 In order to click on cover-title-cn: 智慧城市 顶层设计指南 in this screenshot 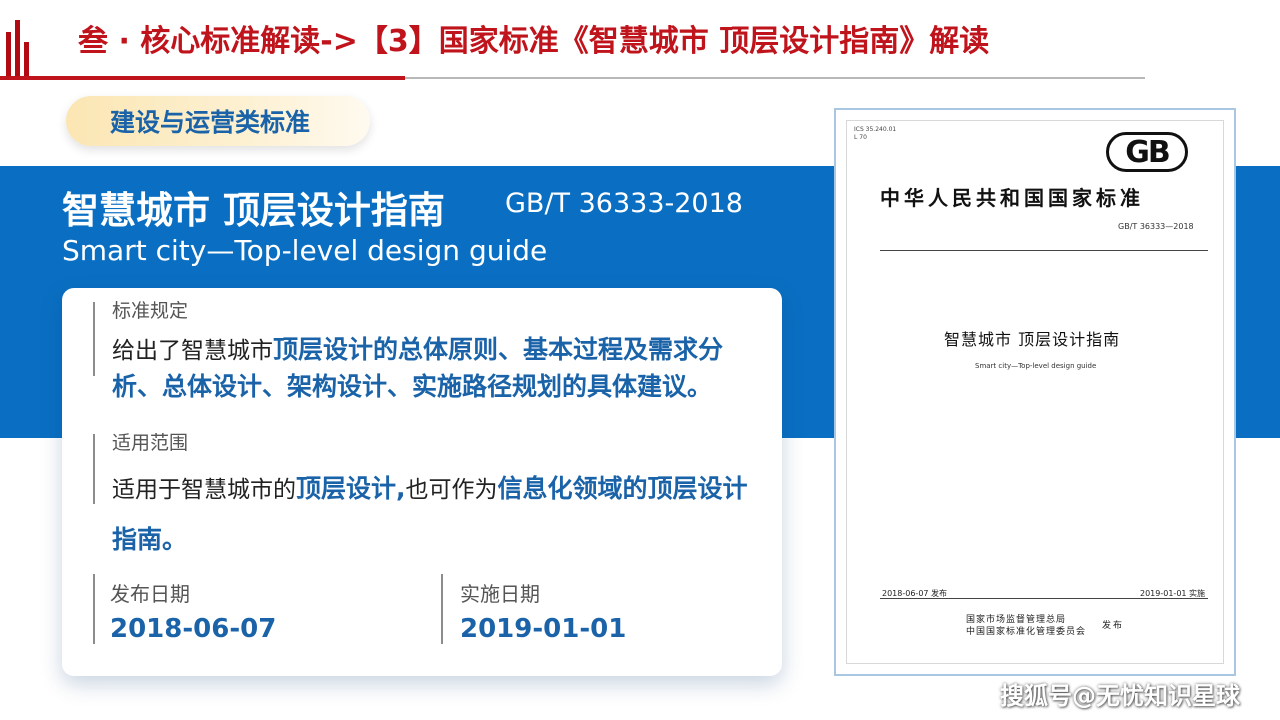, I will do `click(1032, 339)`.